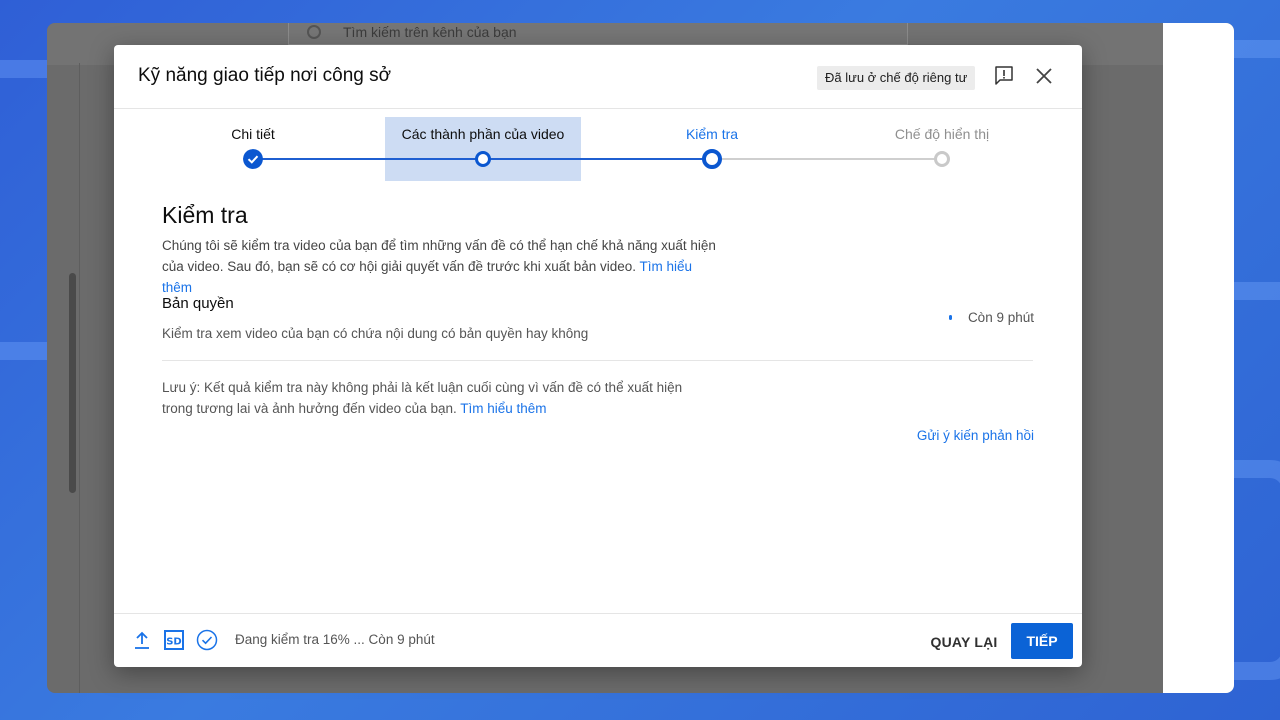 The height and width of the screenshot is (720, 1280). Describe the element at coordinates (253, 134) in the screenshot. I see `step-details-label: Chi tiết` at that location.